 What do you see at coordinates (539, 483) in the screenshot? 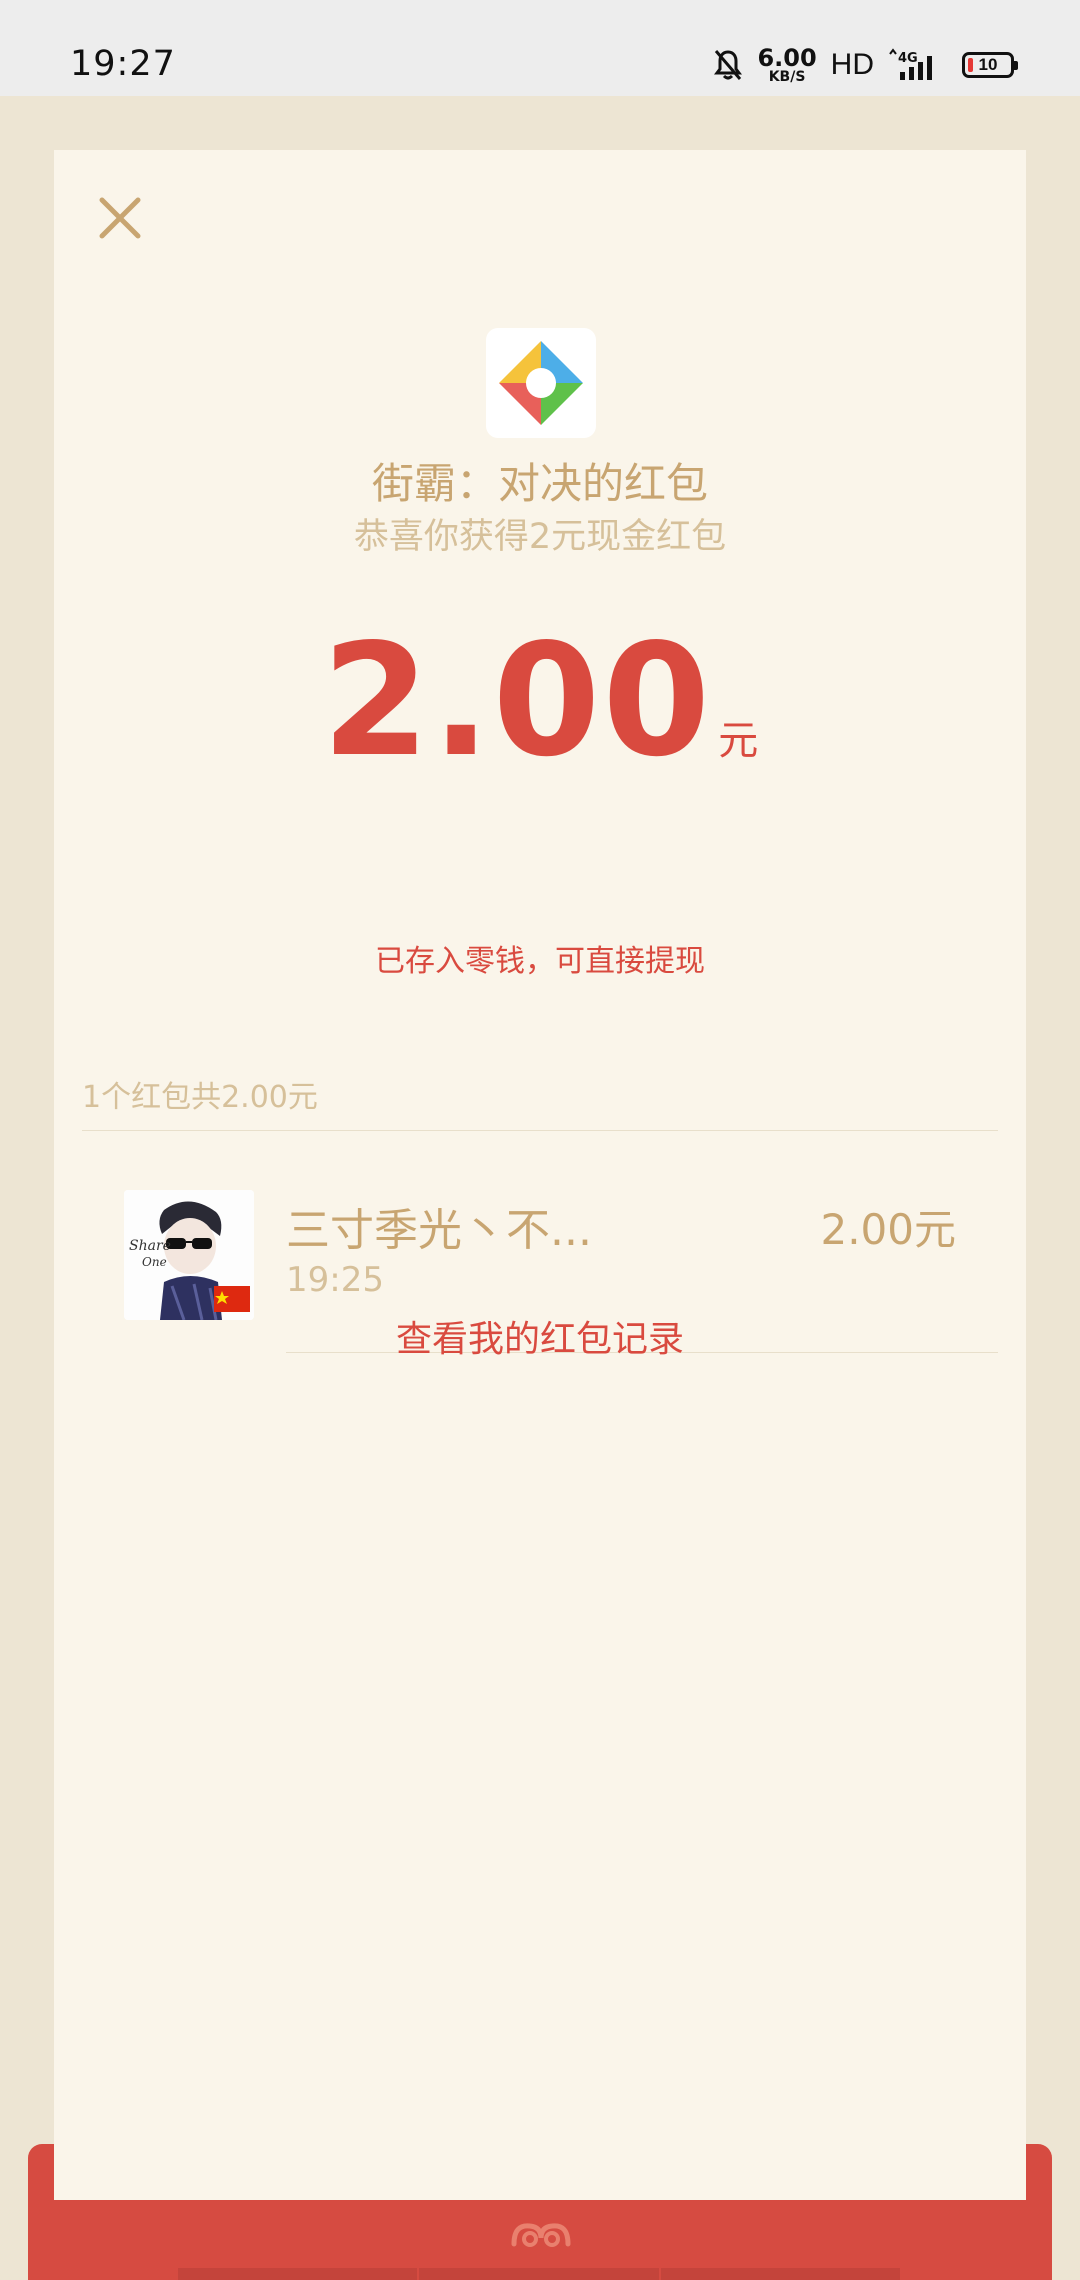
I see `envelope-title: 街霸：对决的红包` at bounding box center [539, 483].